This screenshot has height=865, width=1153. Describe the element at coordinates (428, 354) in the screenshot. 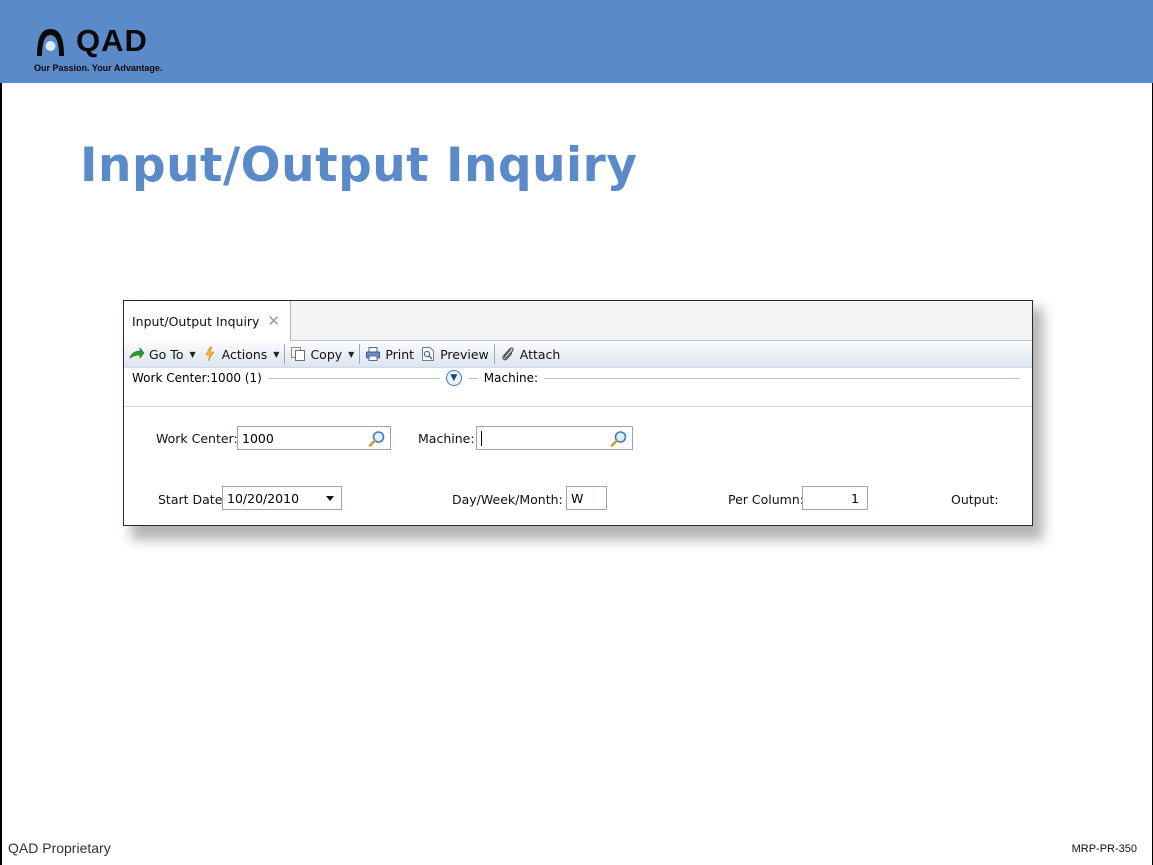

I see `preview-icon` at that location.